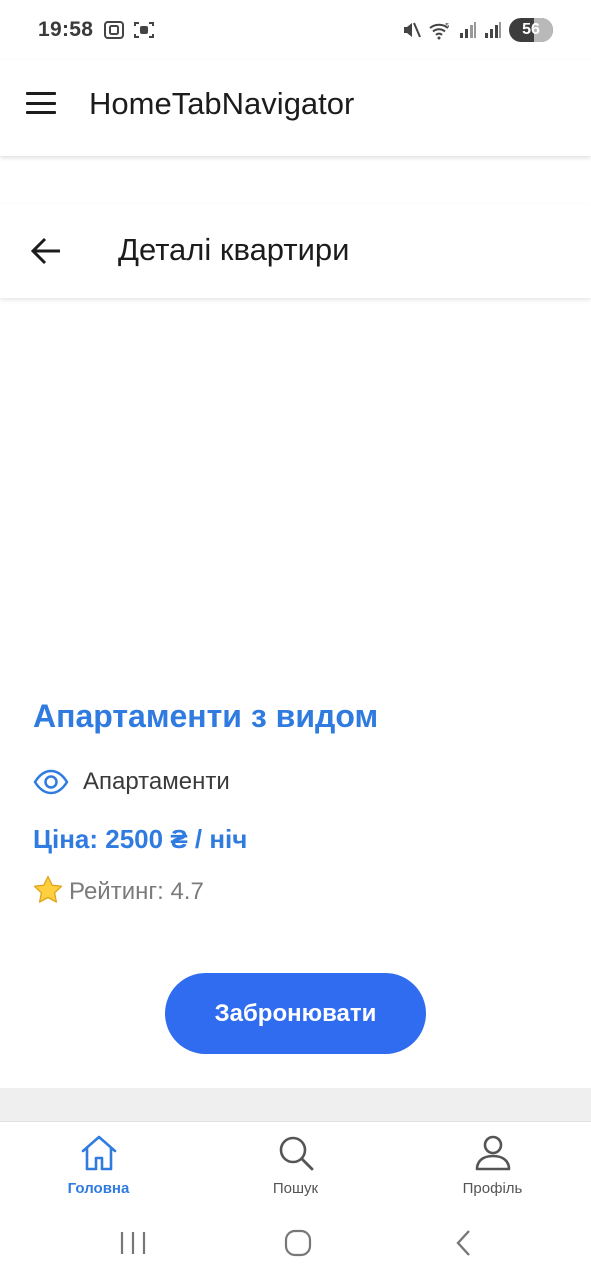  What do you see at coordinates (51, 782) in the screenshot?
I see `eye-icon` at bounding box center [51, 782].